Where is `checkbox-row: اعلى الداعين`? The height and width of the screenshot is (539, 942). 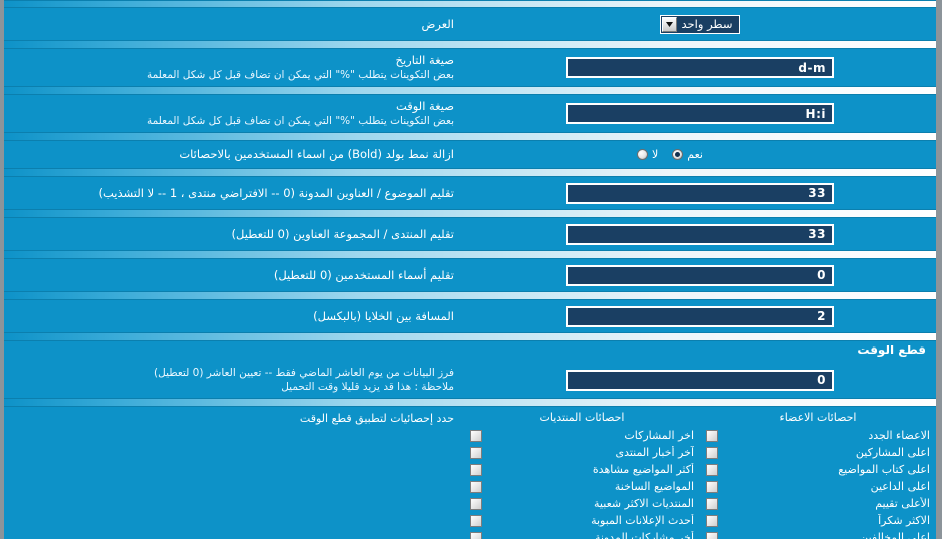
checkbox-row: اعلى الداعين is located at coordinates (818, 486).